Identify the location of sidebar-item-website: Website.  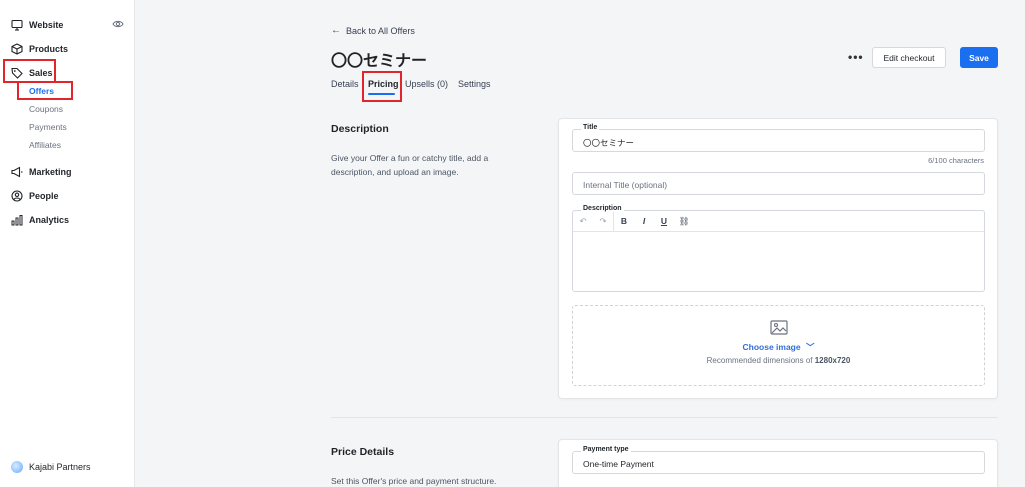
(37, 25).